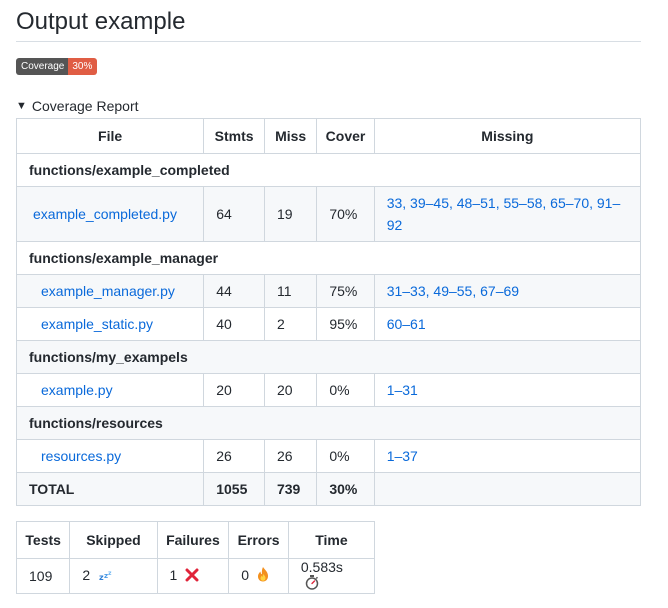  I want to click on stmts-cell: 26, so click(234, 456).